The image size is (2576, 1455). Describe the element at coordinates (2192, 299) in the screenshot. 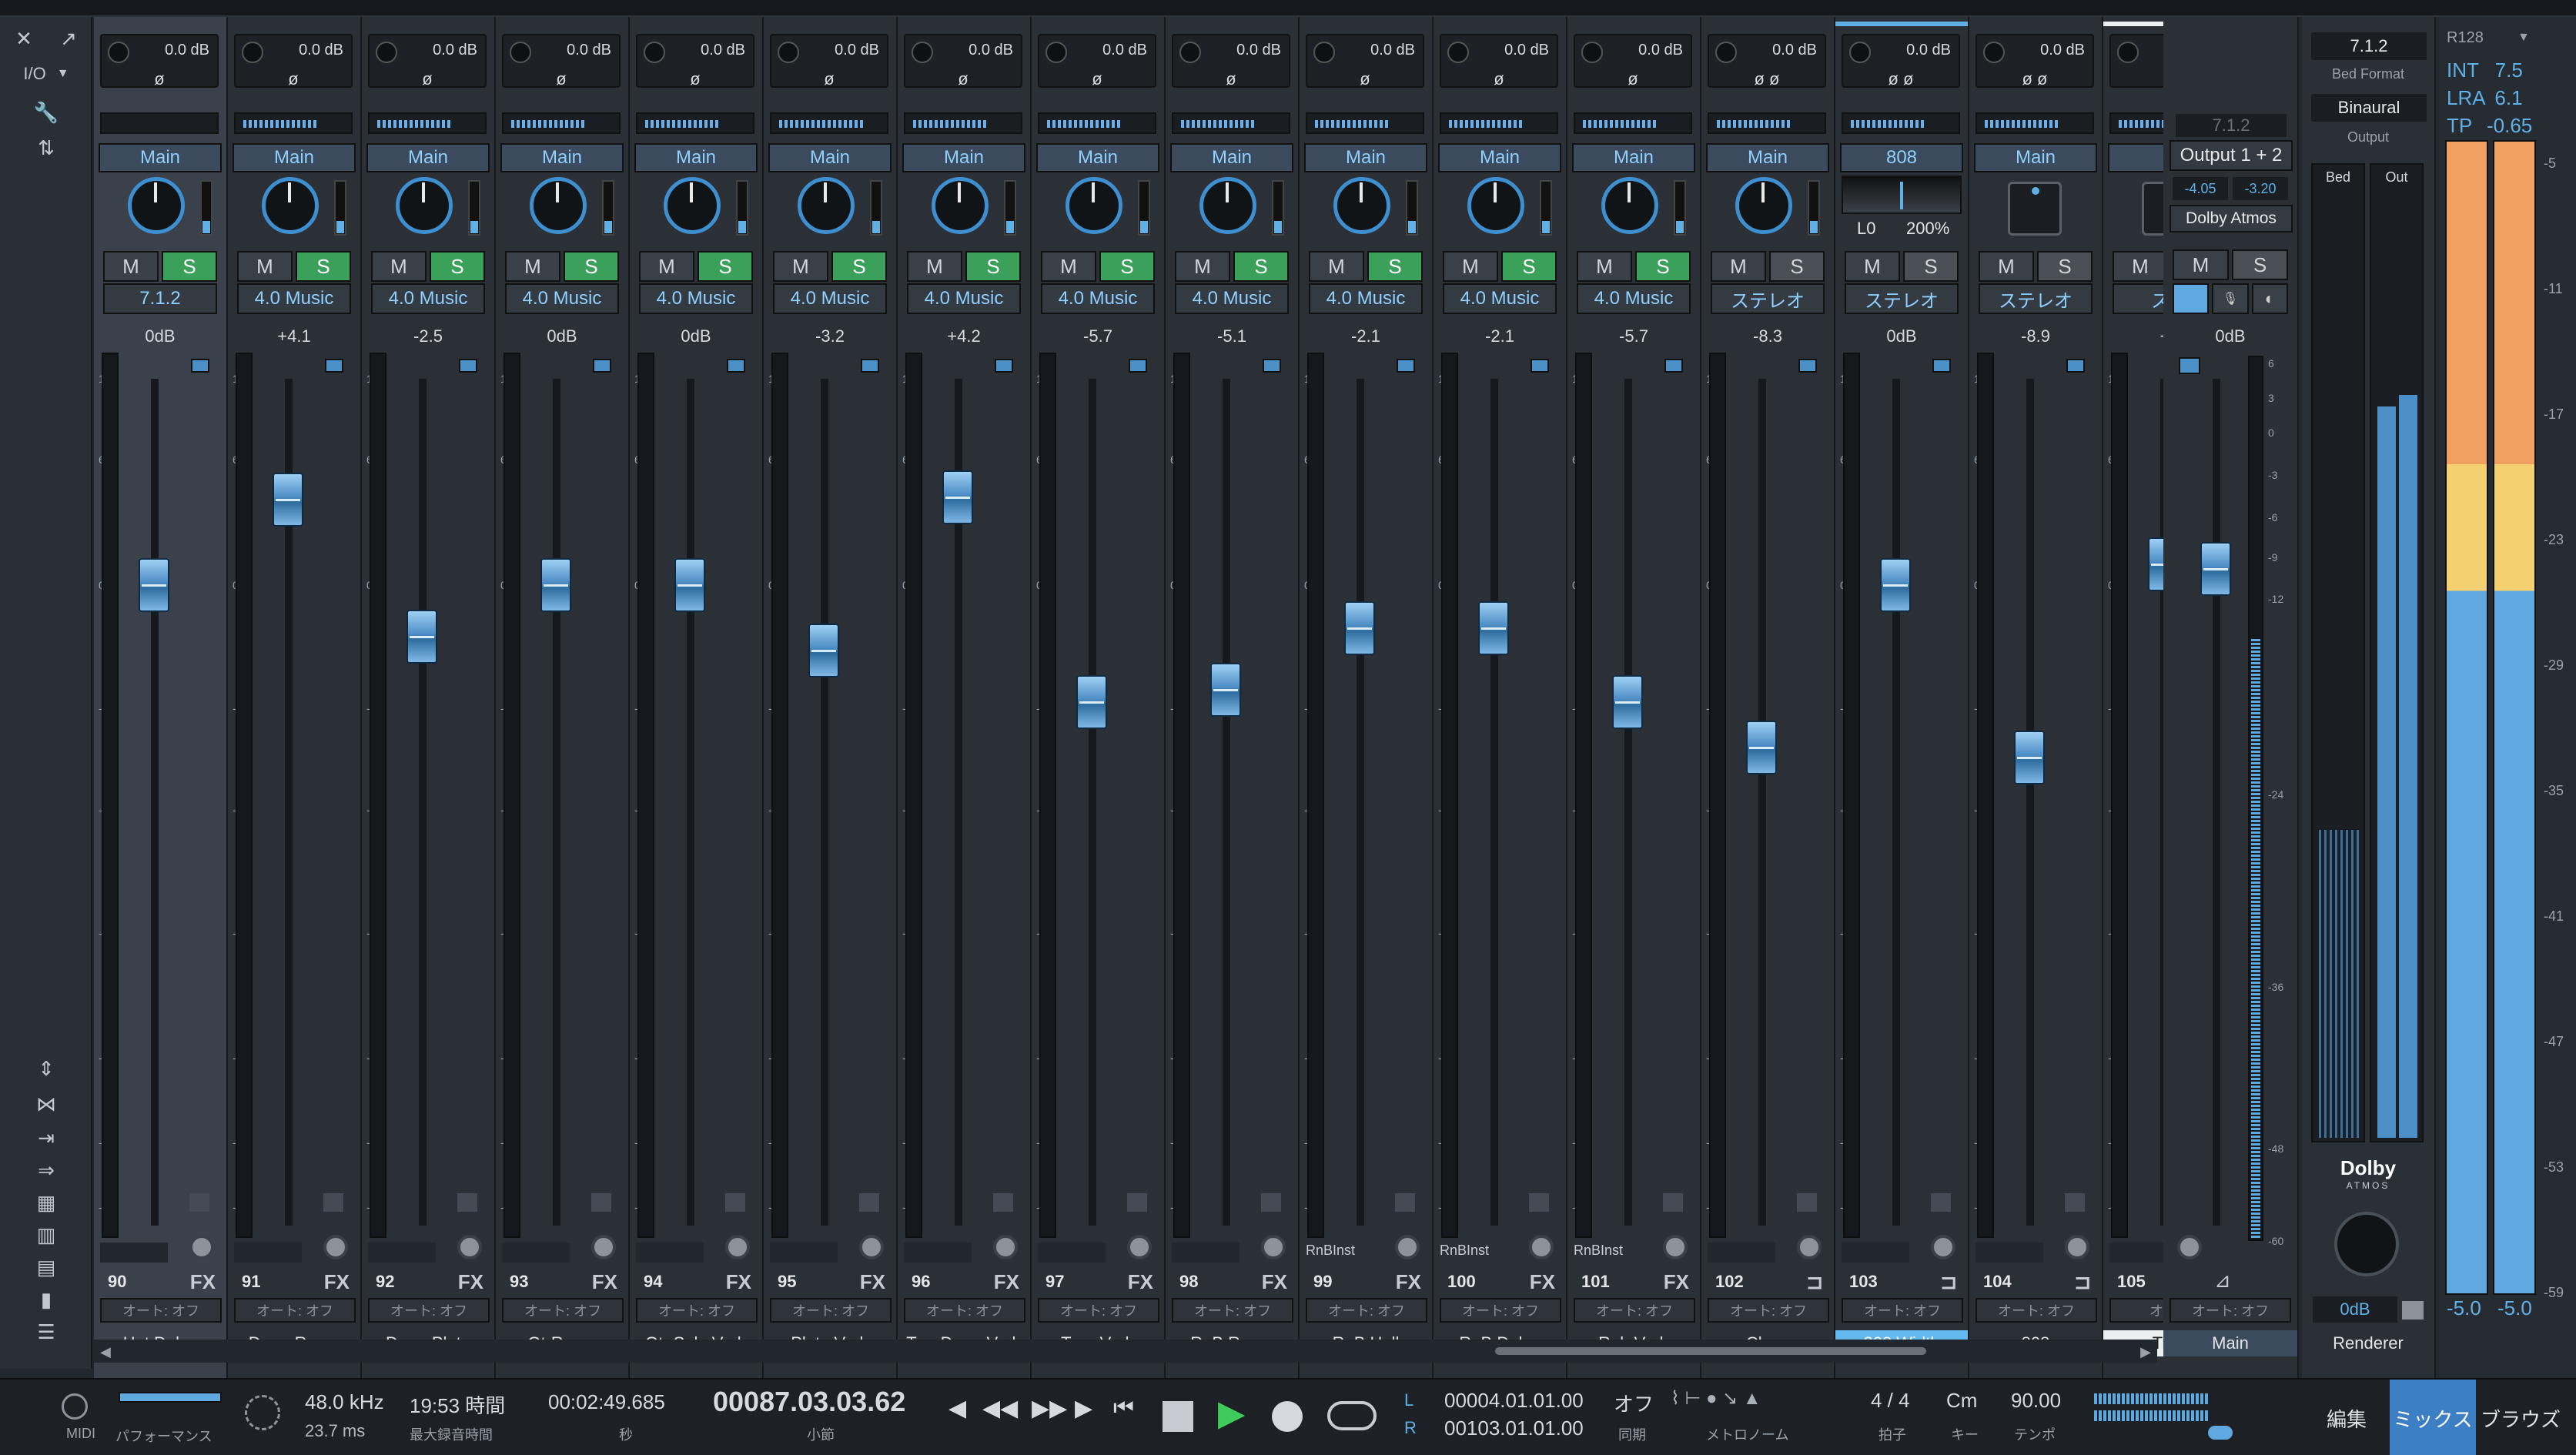

I see `listen-icon` at that location.